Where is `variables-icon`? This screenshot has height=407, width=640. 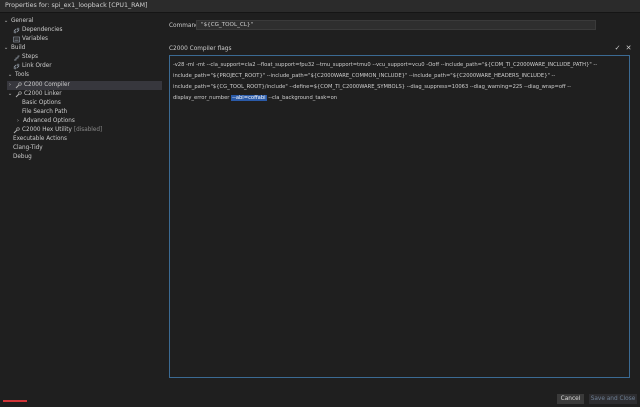 variables-icon is located at coordinates (16, 39).